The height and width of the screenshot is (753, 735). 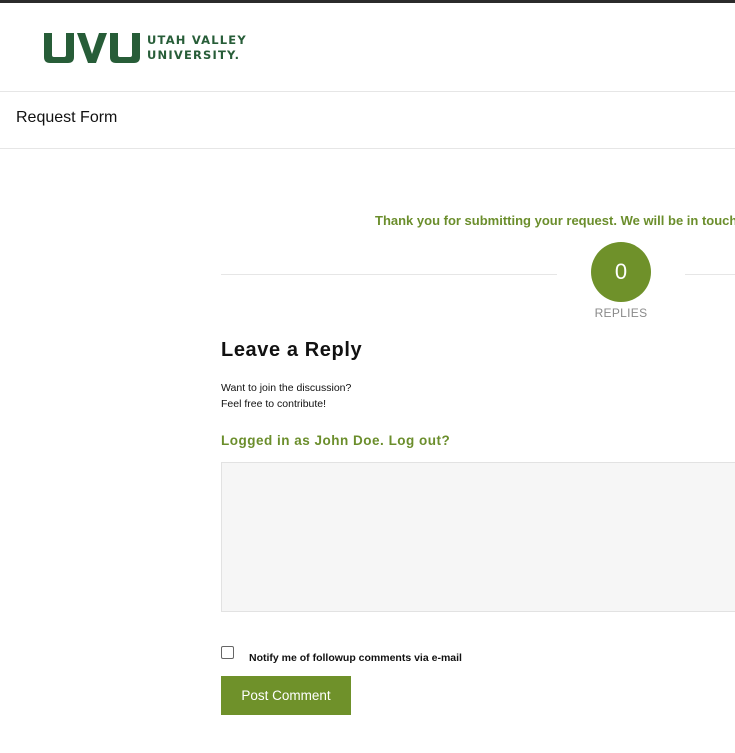 What do you see at coordinates (227, 652) in the screenshot?
I see `notify-checkbox` at bounding box center [227, 652].